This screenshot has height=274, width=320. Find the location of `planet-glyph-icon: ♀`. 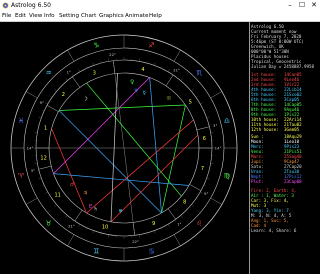

planet-glyph-icon: ♀ is located at coordinates (132, 82).